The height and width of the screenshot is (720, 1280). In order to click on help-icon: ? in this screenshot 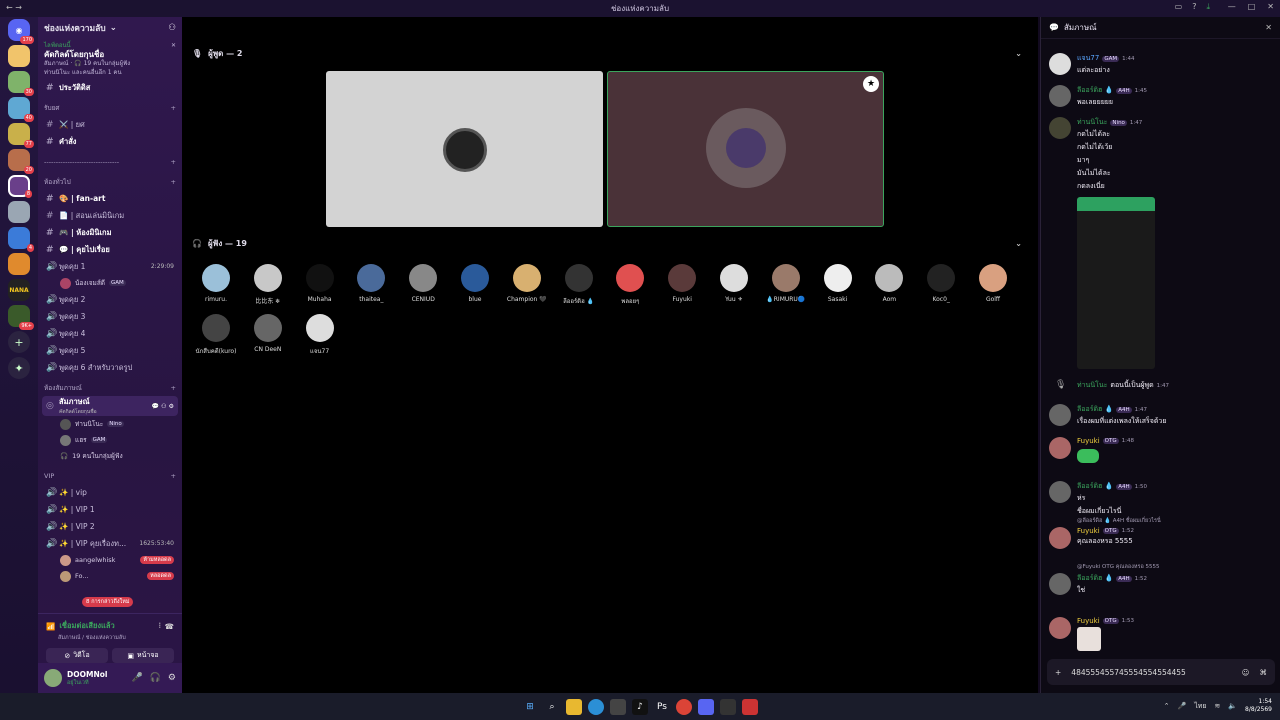, I will do `click(1194, 7)`.